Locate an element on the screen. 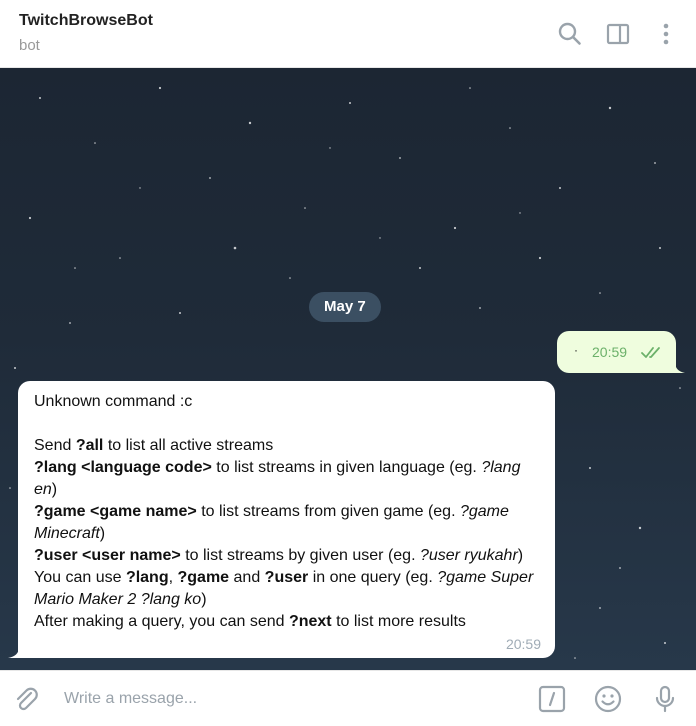 This screenshot has width=696, height=726. more-vertical-icon is located at coordinates (666, 34).